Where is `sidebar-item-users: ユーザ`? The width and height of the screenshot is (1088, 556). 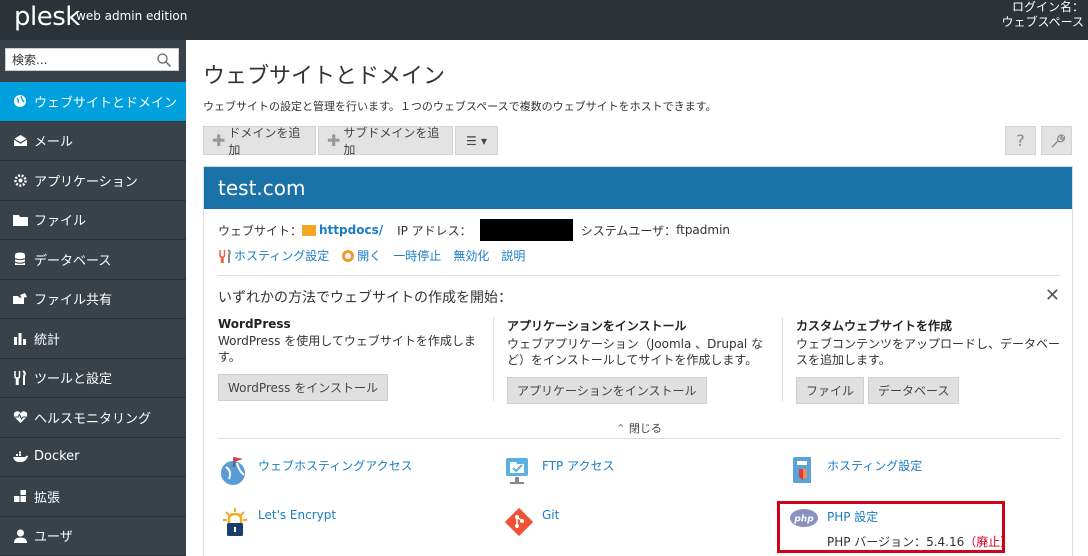 sidebar-item-users: ユーザ is located at coordinates (93, 536).